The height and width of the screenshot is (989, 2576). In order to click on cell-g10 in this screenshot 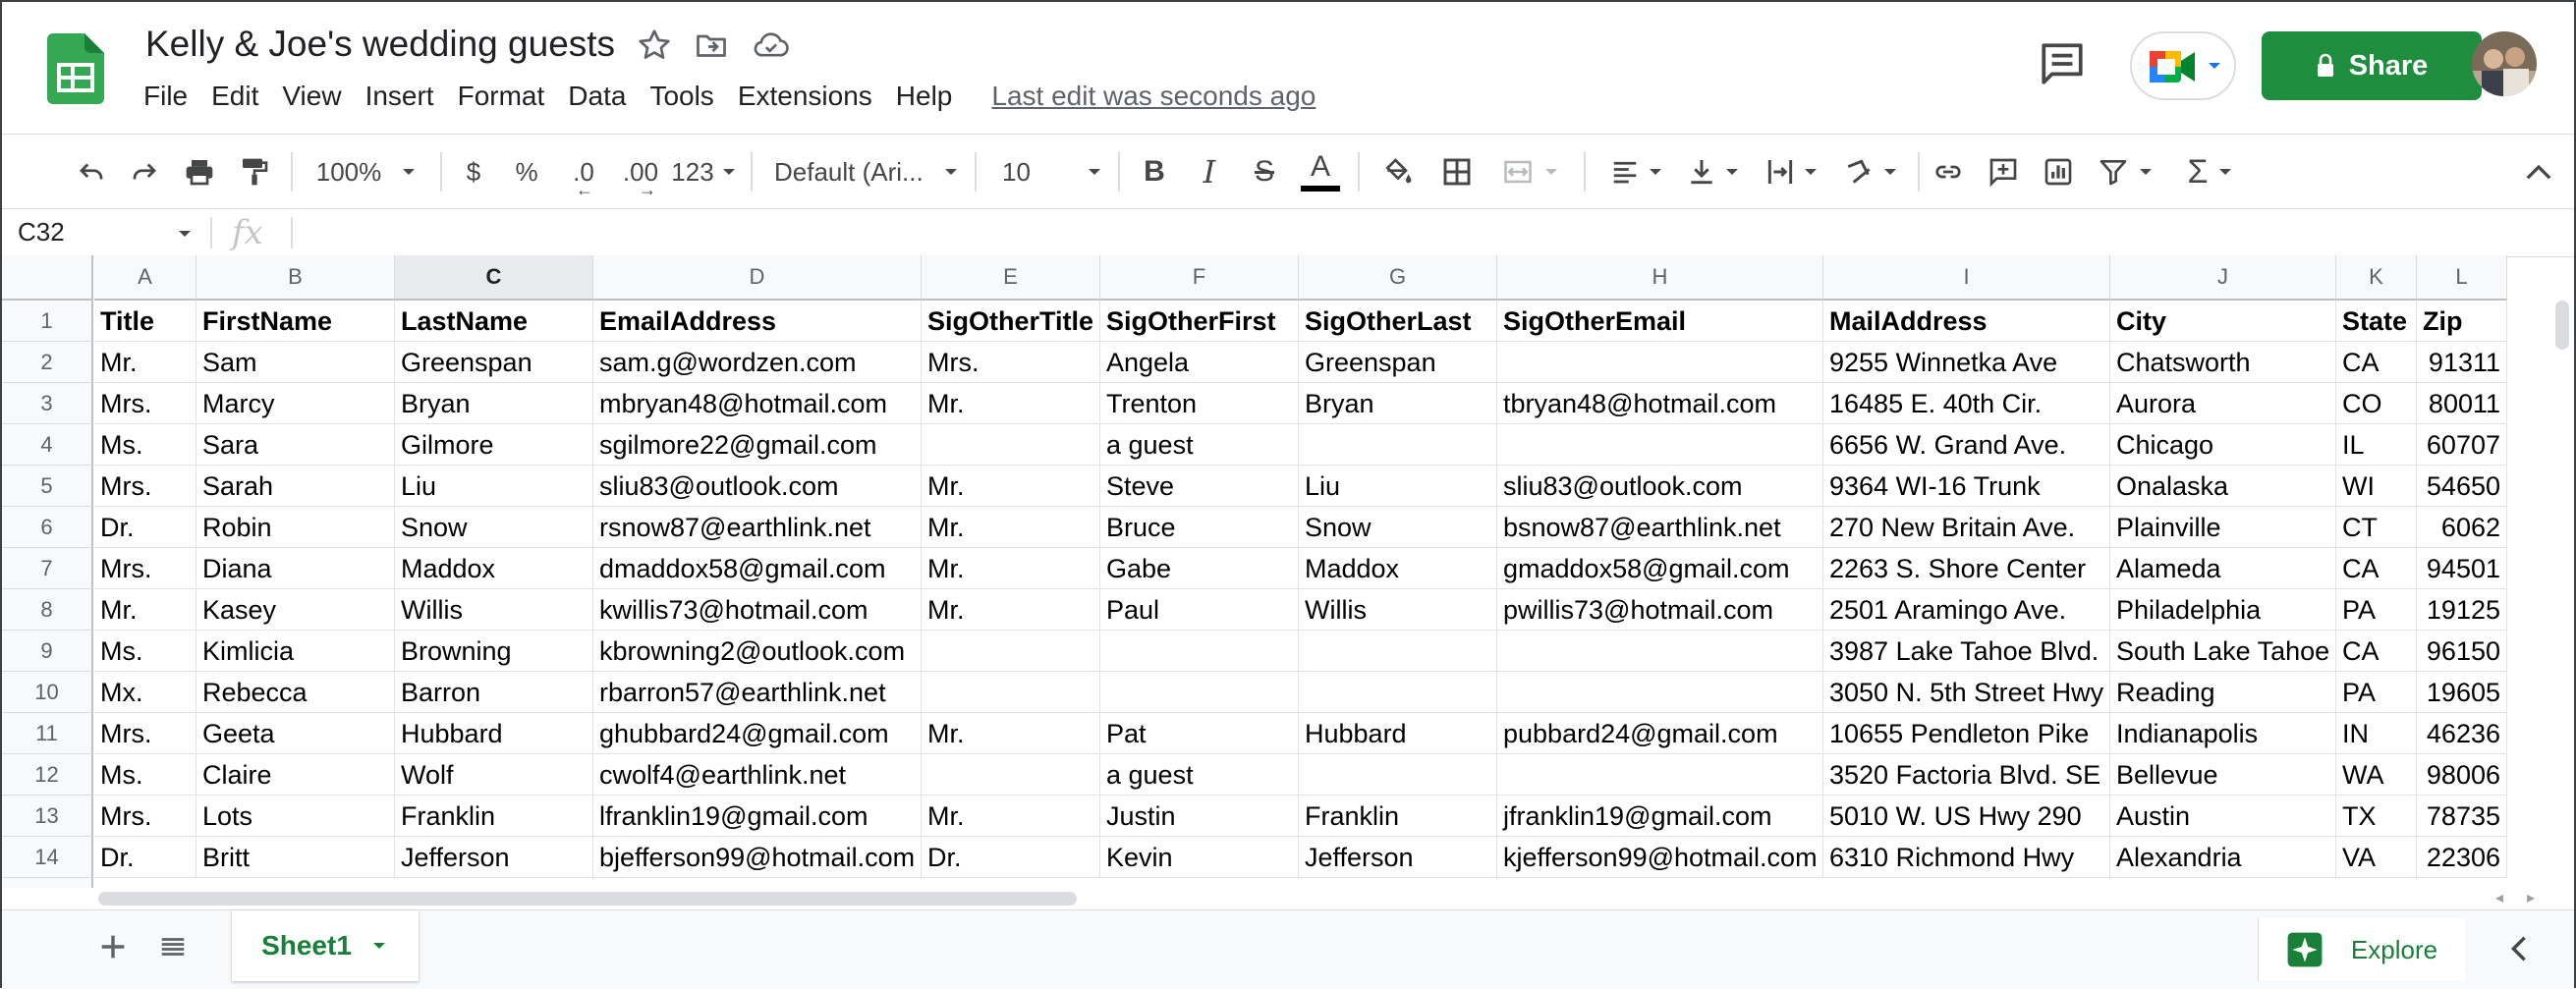, I will do `click(1398, 692)`.